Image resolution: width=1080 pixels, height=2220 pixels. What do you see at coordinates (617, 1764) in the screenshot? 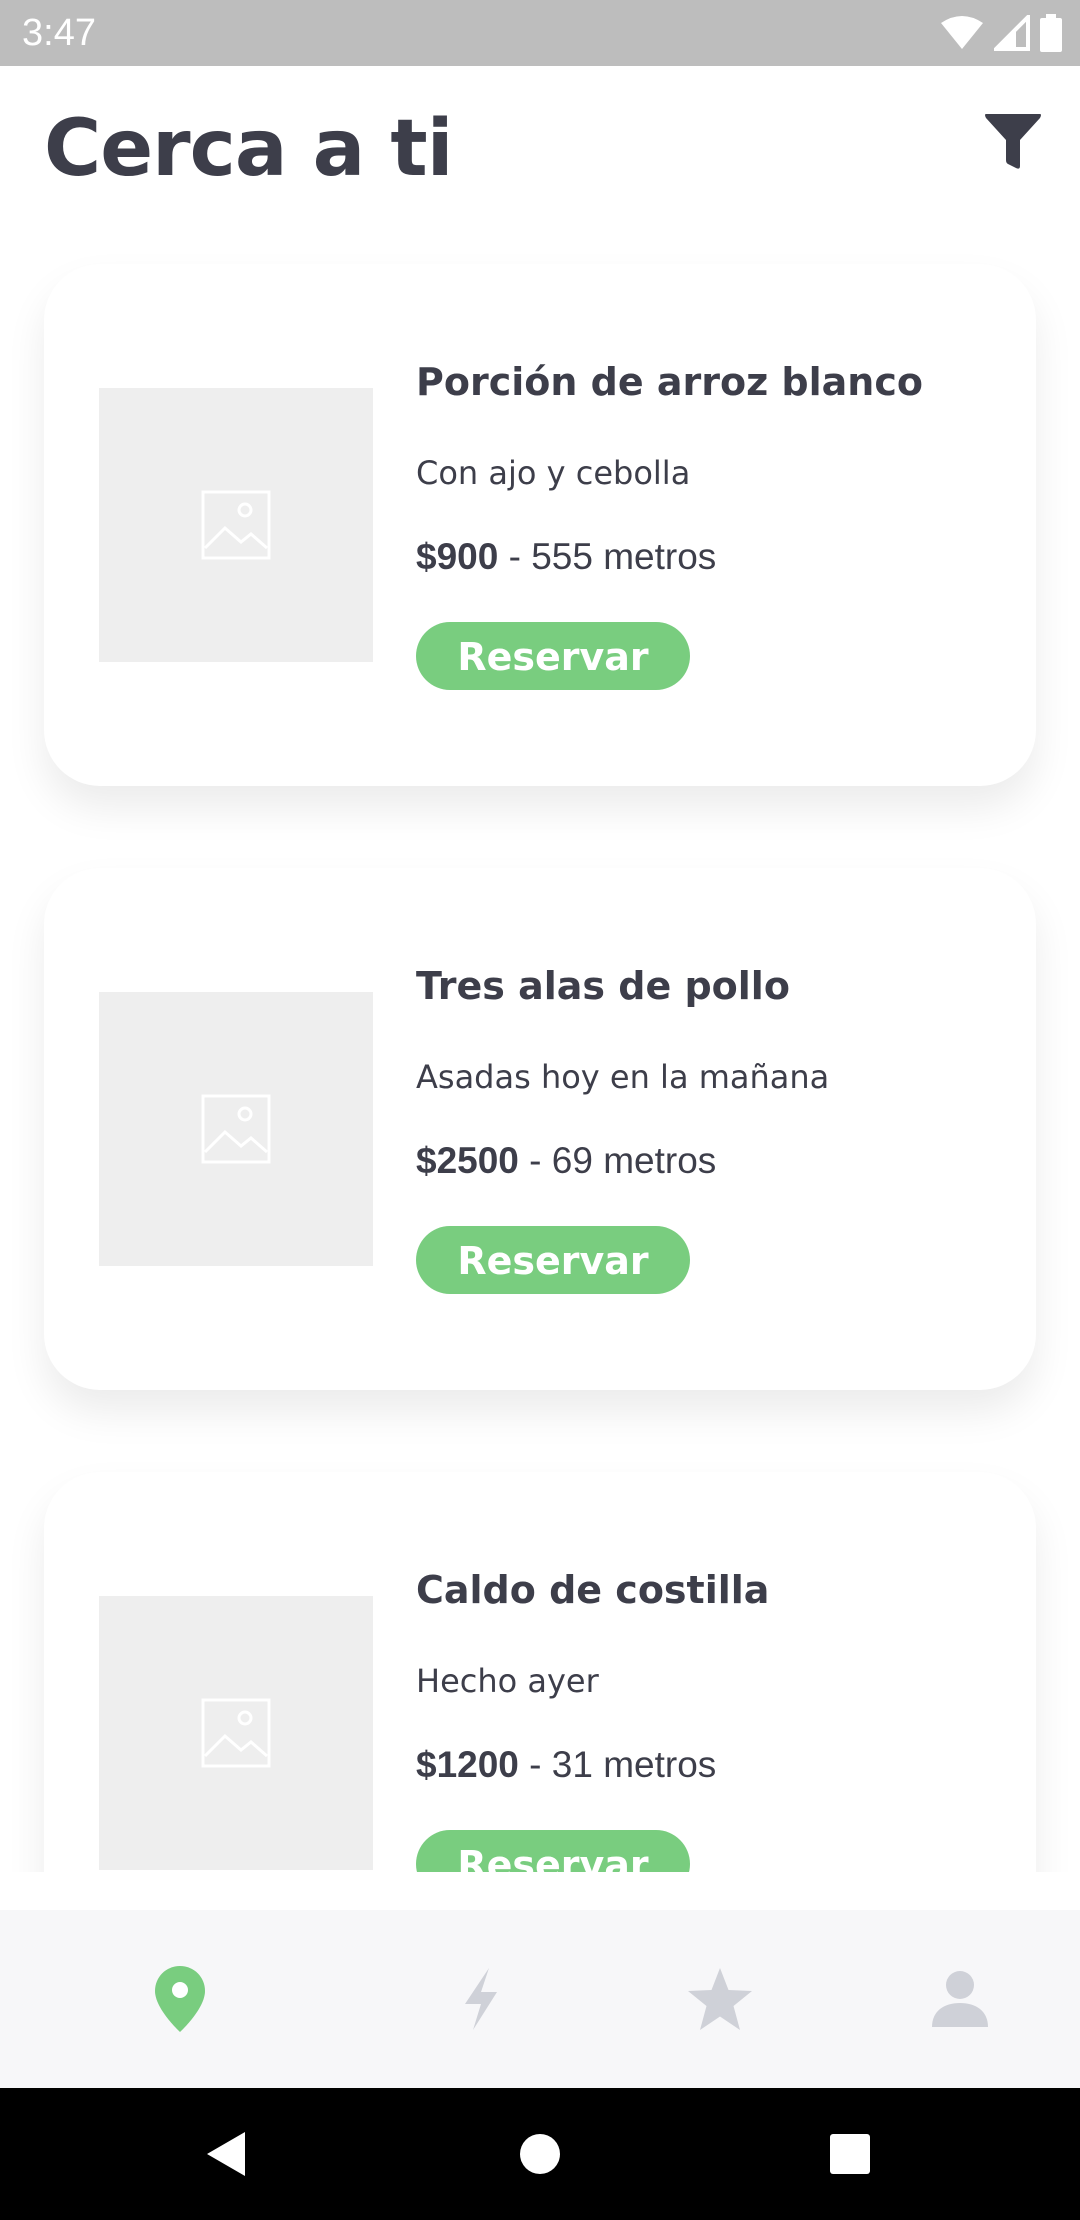
I see `product-distance: - 31 metros` at bounding box center [617, 1764].